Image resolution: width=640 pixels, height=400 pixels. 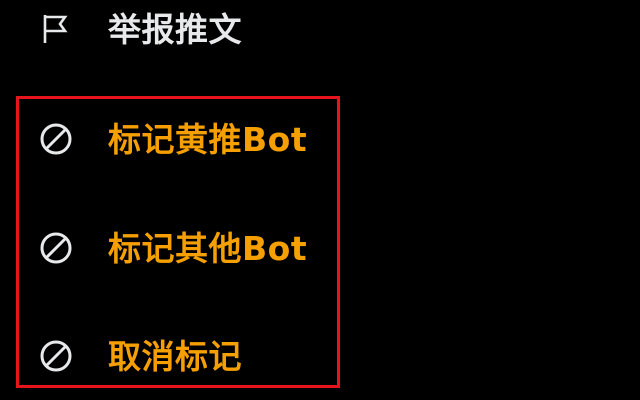 What do you see at coordinates (320, 248) in the screenshot?
I see `mark-other-bot-menu-item: 标记其他Bot` at bounding box center [320, 248].